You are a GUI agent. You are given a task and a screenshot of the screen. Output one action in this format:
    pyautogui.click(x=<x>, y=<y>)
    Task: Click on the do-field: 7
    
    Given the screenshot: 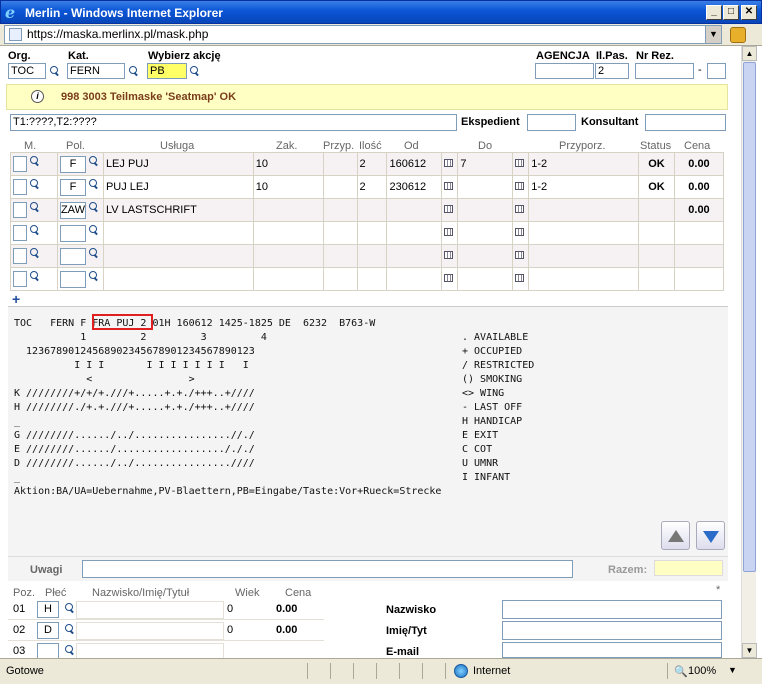 What is the action you would take?
    pyautogui.click(x=463, y=164)
    